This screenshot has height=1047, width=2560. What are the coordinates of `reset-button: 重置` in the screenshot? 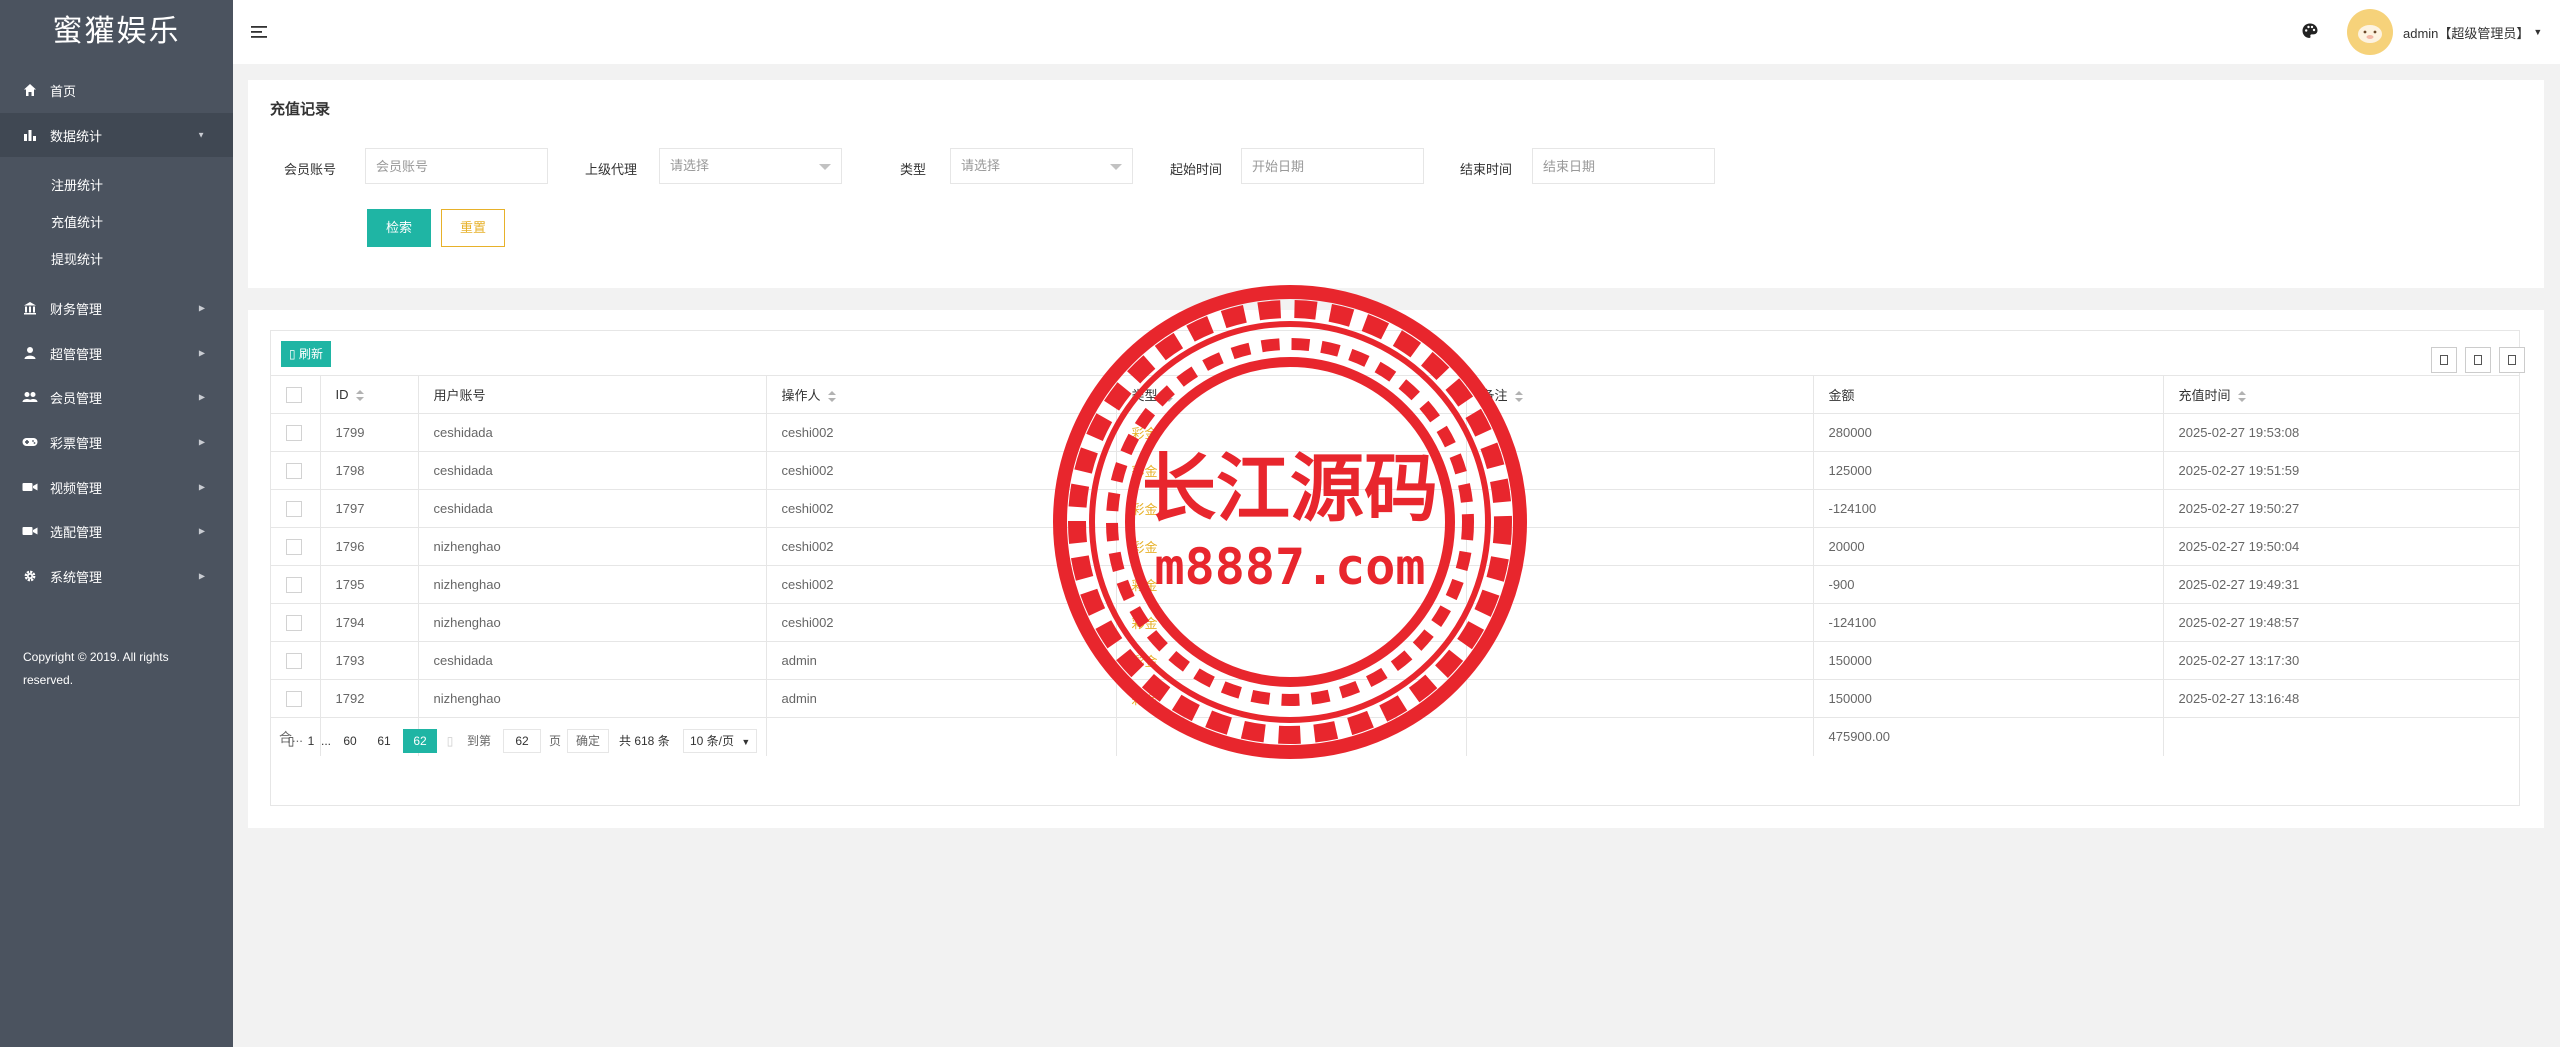 It's located at (473, 228).